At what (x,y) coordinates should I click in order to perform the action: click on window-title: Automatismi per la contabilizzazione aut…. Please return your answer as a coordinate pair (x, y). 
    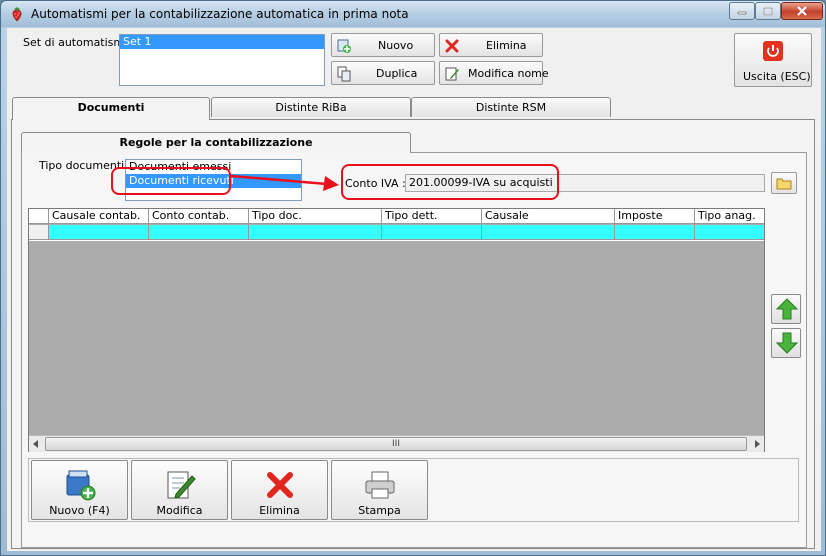
    Looking at the image, I should click on (220, 14).